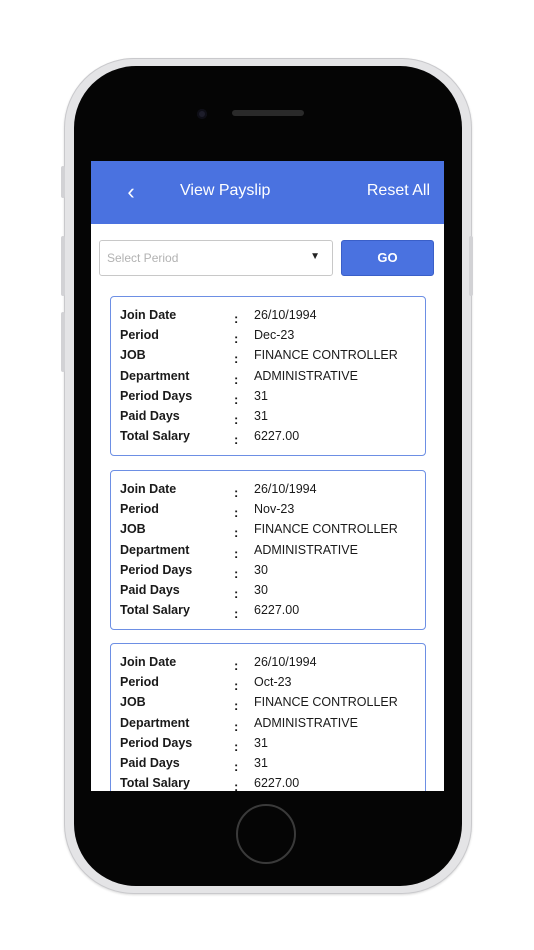 The width and height of the screenshot is (534, 950). I want to click on front-camera-icon, so click(202, 114).